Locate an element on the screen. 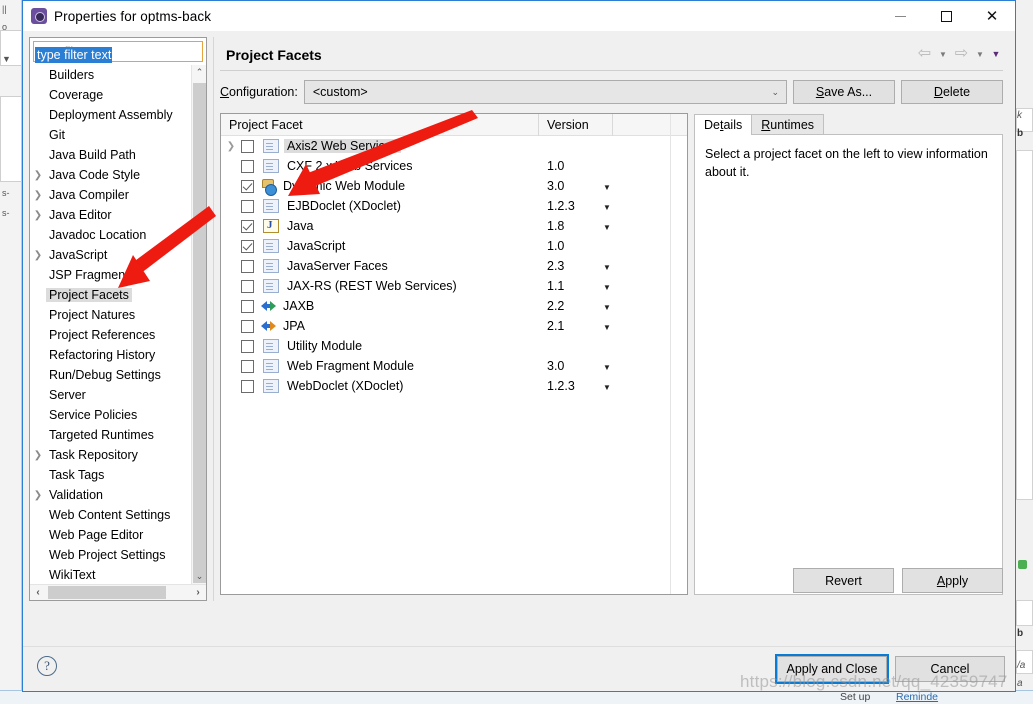  maximize-button is located at coordinates (946, 16).